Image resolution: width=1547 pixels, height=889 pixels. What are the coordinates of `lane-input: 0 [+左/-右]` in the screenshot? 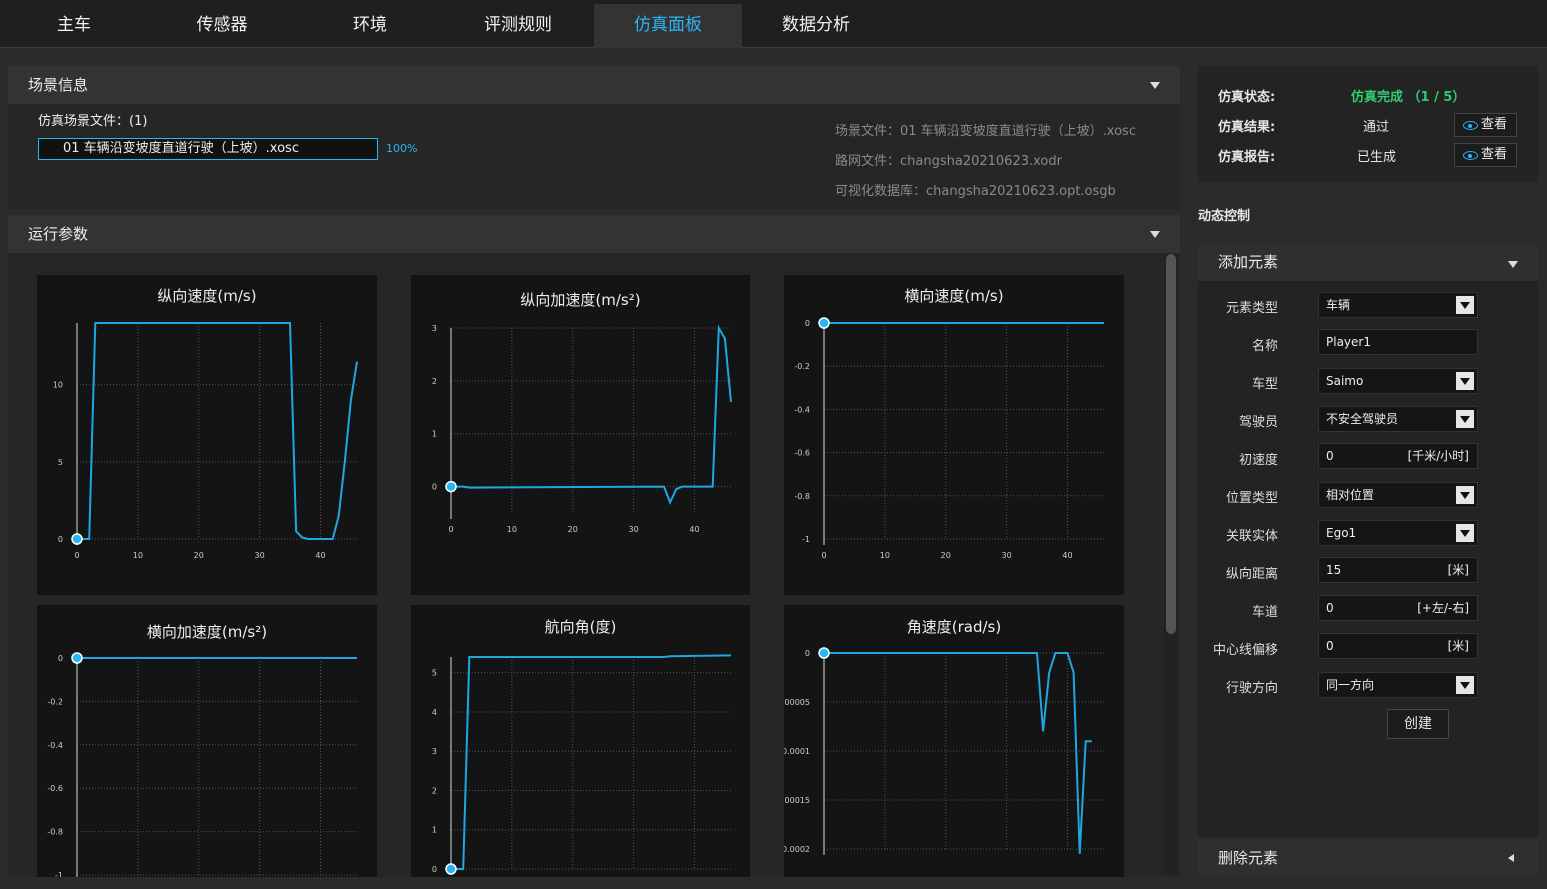 It's located at (1398, 608).